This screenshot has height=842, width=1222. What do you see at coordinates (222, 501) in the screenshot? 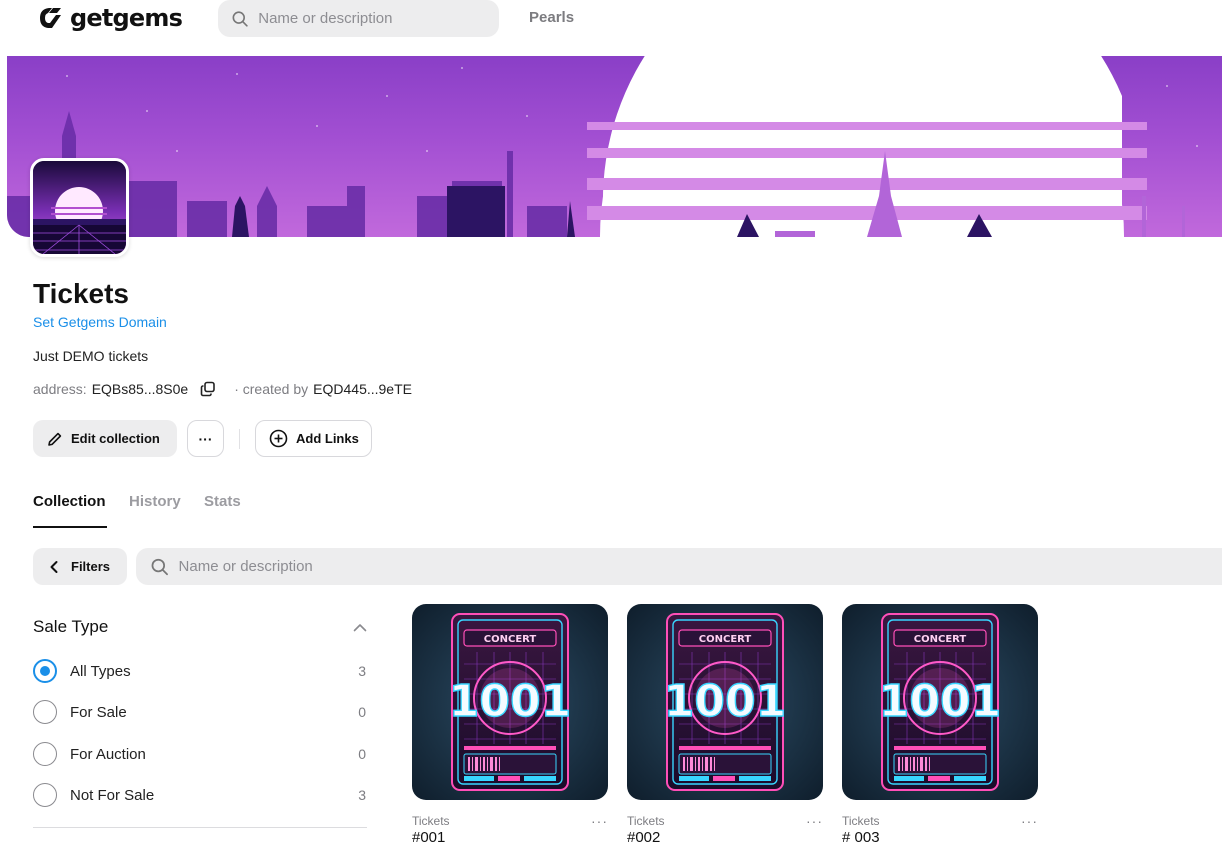
I see `tab-stats: Stats` at bounding box center [222, 501].